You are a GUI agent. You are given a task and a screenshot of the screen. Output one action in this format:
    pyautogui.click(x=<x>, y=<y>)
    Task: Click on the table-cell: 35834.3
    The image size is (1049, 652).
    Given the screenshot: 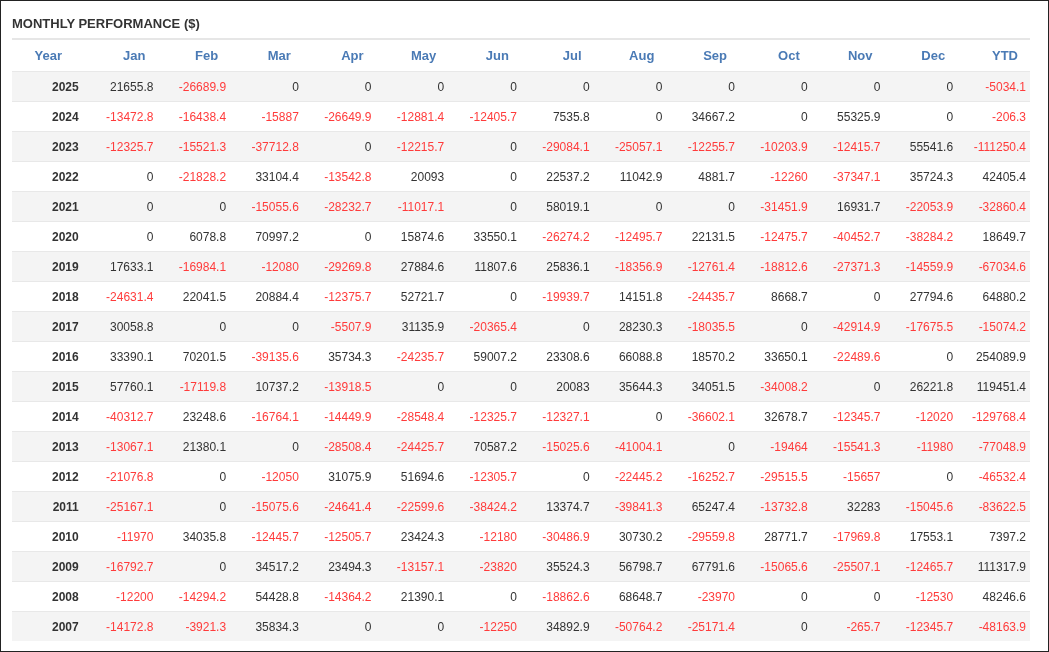 What is the action you would take?
    pyautogui.click(x=266, y=626)
    